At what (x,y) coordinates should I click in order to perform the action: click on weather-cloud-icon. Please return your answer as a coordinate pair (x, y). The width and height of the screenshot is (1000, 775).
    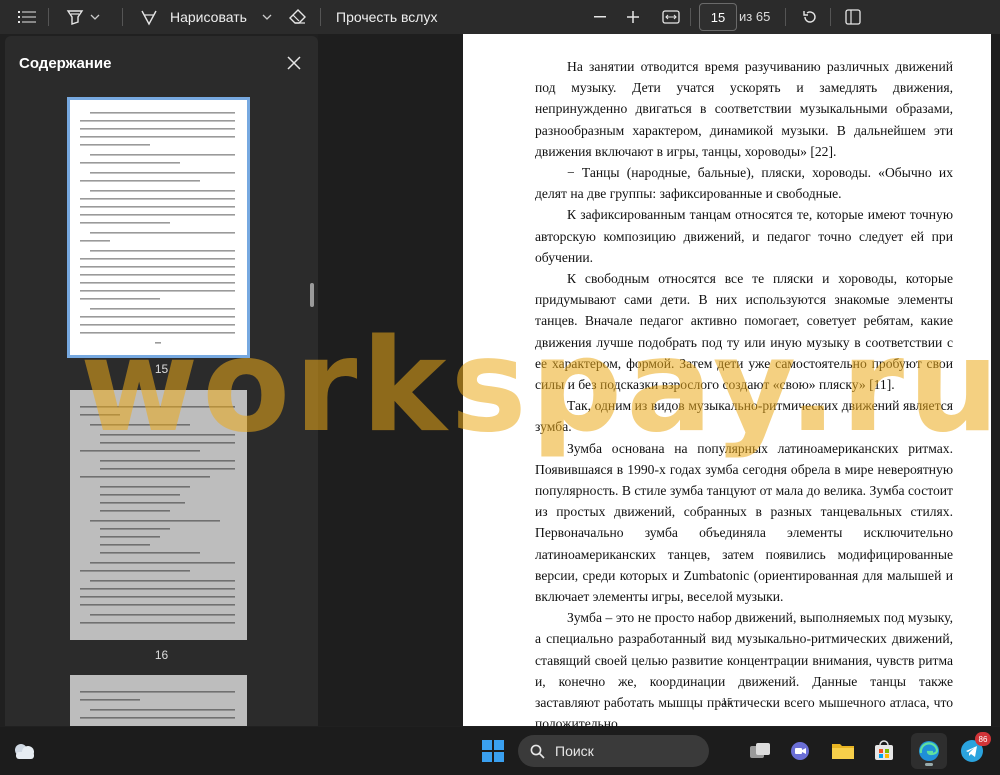
    Looking at the image, I should click on (24, 751).